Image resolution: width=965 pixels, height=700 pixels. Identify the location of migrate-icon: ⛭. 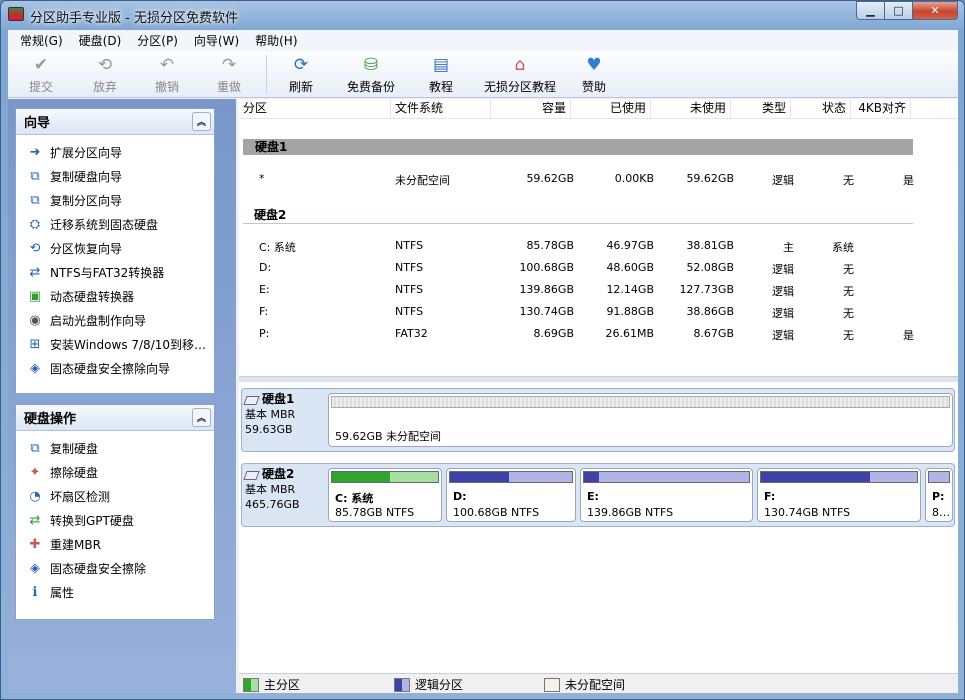
(35, 224).